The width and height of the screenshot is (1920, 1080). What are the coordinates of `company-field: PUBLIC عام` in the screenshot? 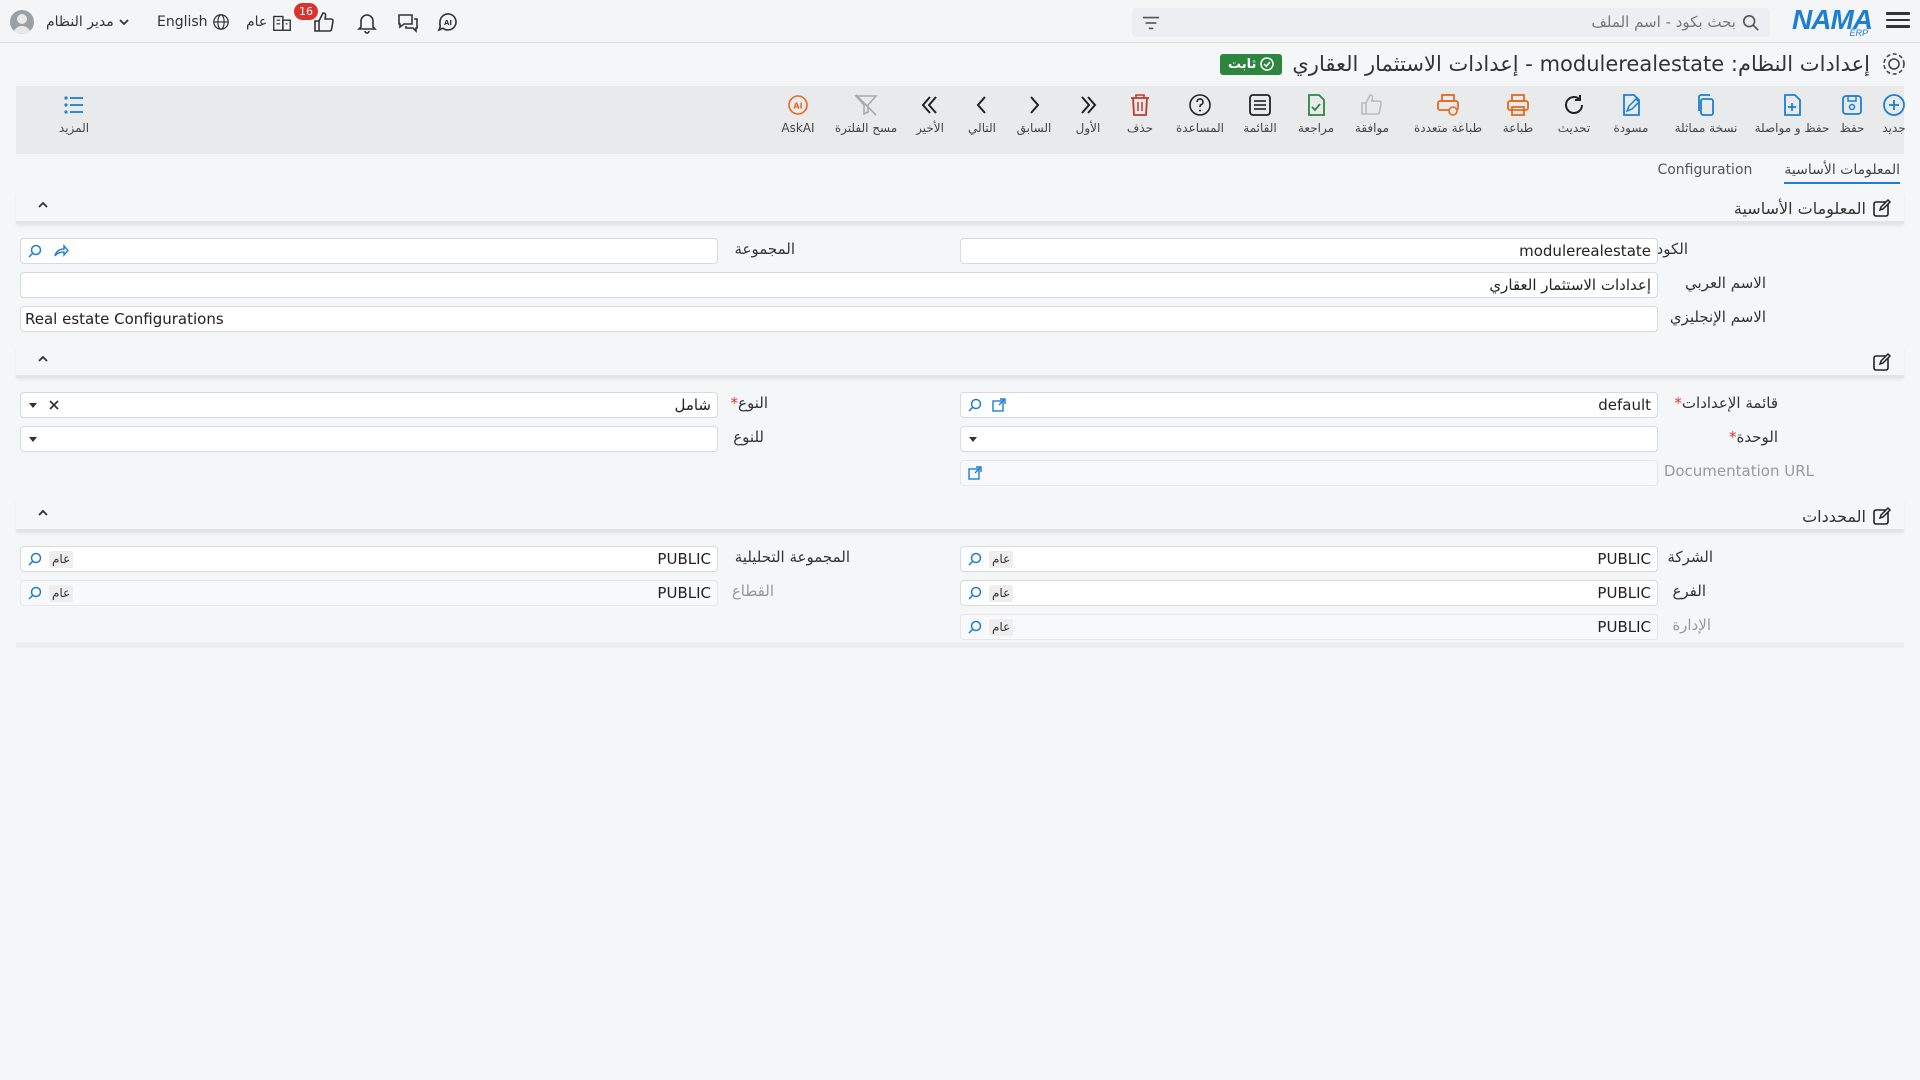 It's located at (1309, 559).